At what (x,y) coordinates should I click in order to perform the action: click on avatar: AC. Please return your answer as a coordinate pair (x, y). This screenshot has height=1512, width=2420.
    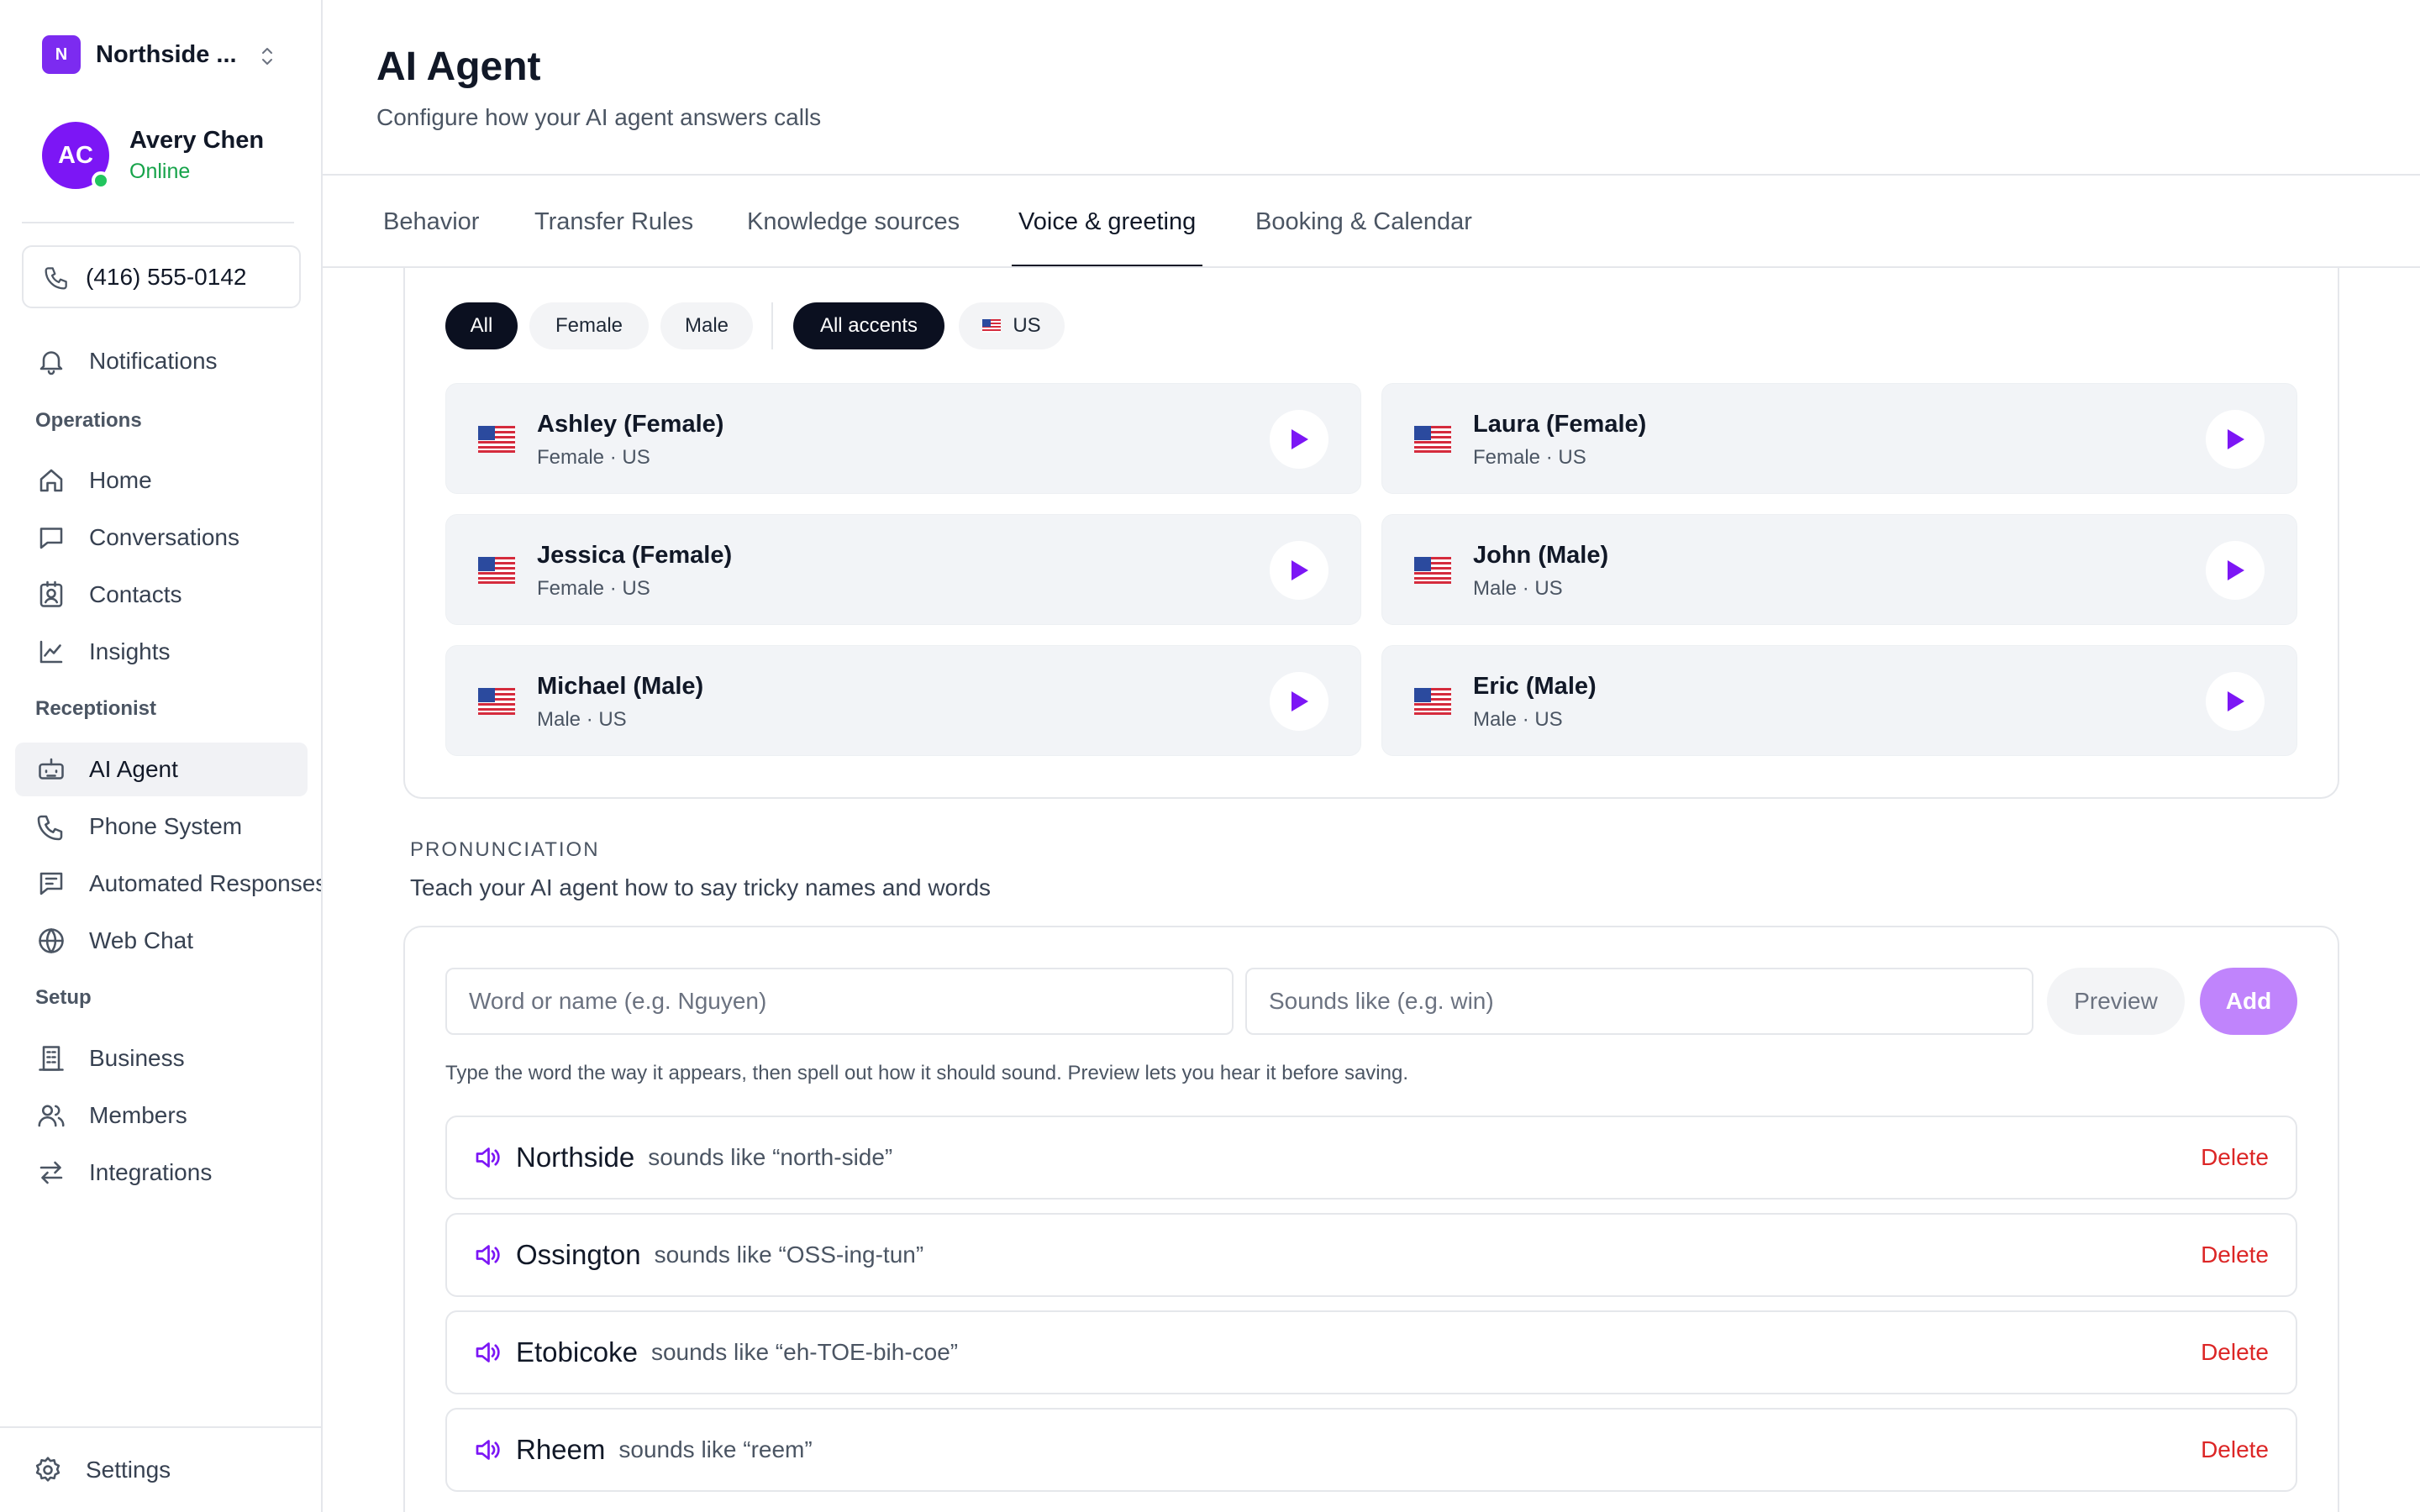
    Looking at the image, I should click on (76, 156).